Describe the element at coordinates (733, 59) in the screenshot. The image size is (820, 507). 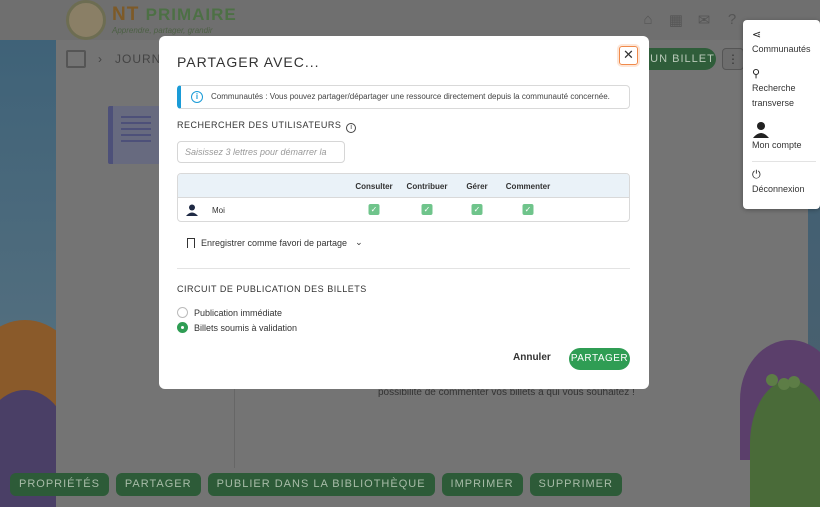
I see `more-options-button: ⋮` at that location.